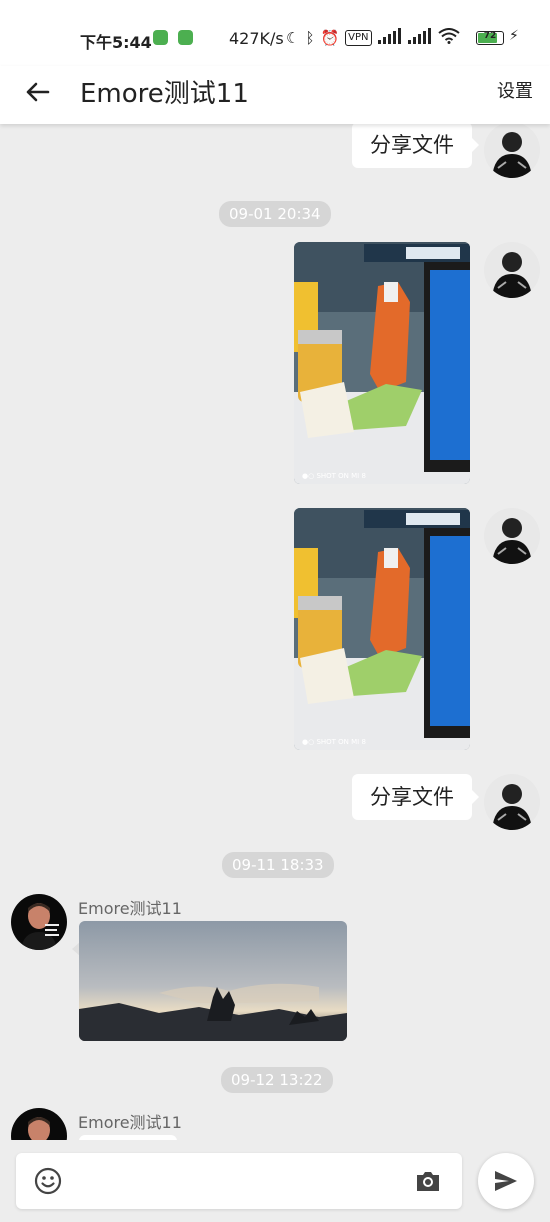  What do you see at coordinates (358, 38) in the screenshot?
I see `vpn-badge: VPN` at bounding box center [358, 38].